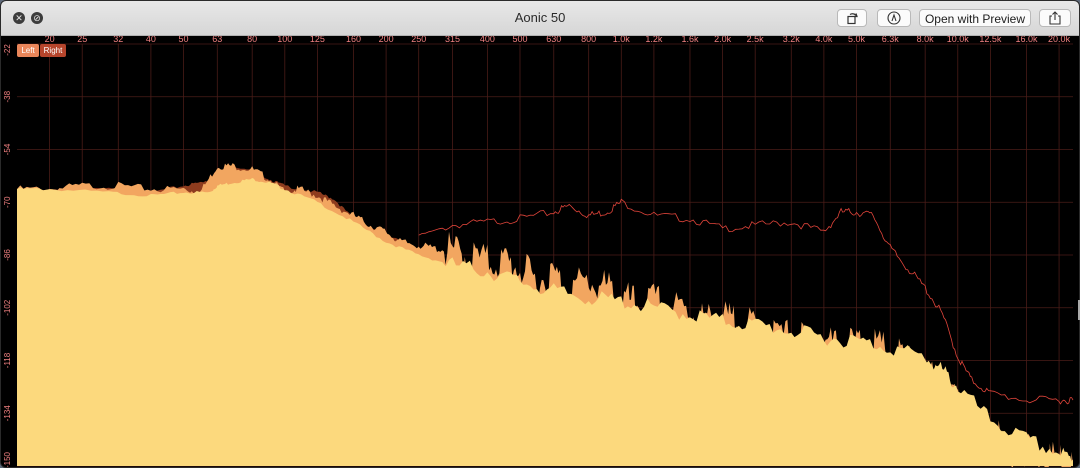 The image size is (1080, 468). I want to click on y-tick-label: -86, so click(7, 255).